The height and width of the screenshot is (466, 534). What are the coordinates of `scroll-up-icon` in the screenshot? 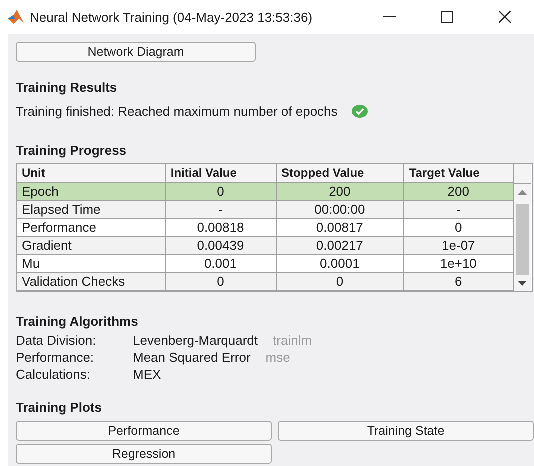 It's located at (522, 192).